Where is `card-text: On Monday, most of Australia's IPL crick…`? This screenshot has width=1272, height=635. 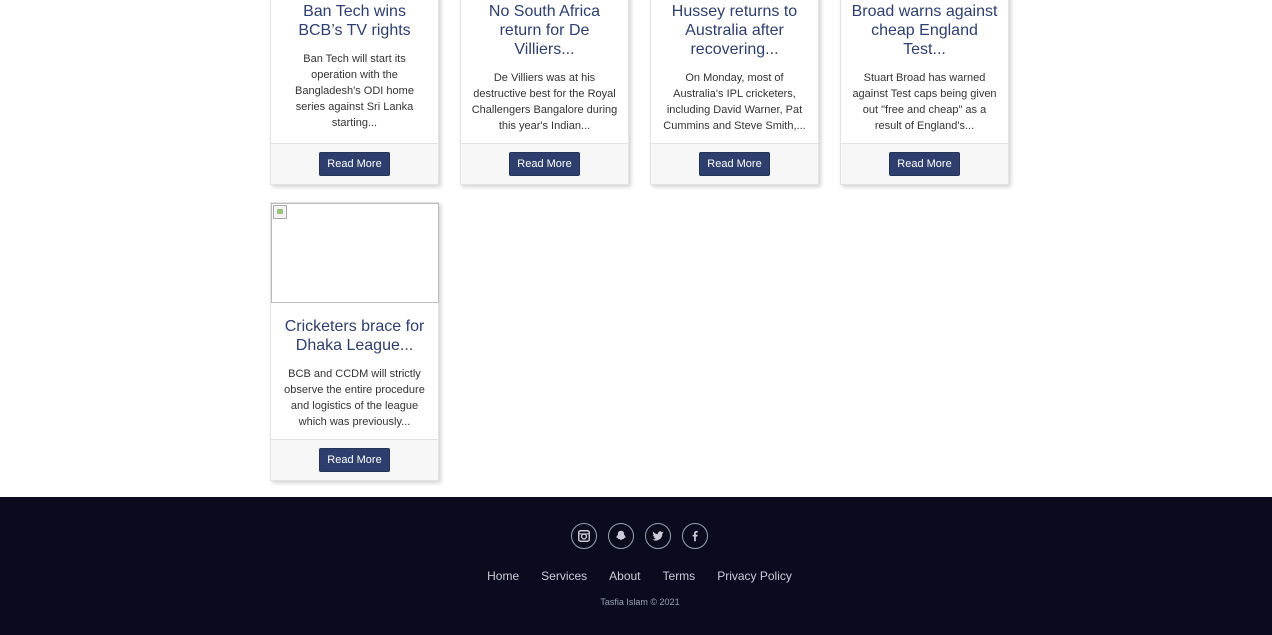 card-text: On Monday, most of Australia's IPL crick… is located at coordinates (734, 102).